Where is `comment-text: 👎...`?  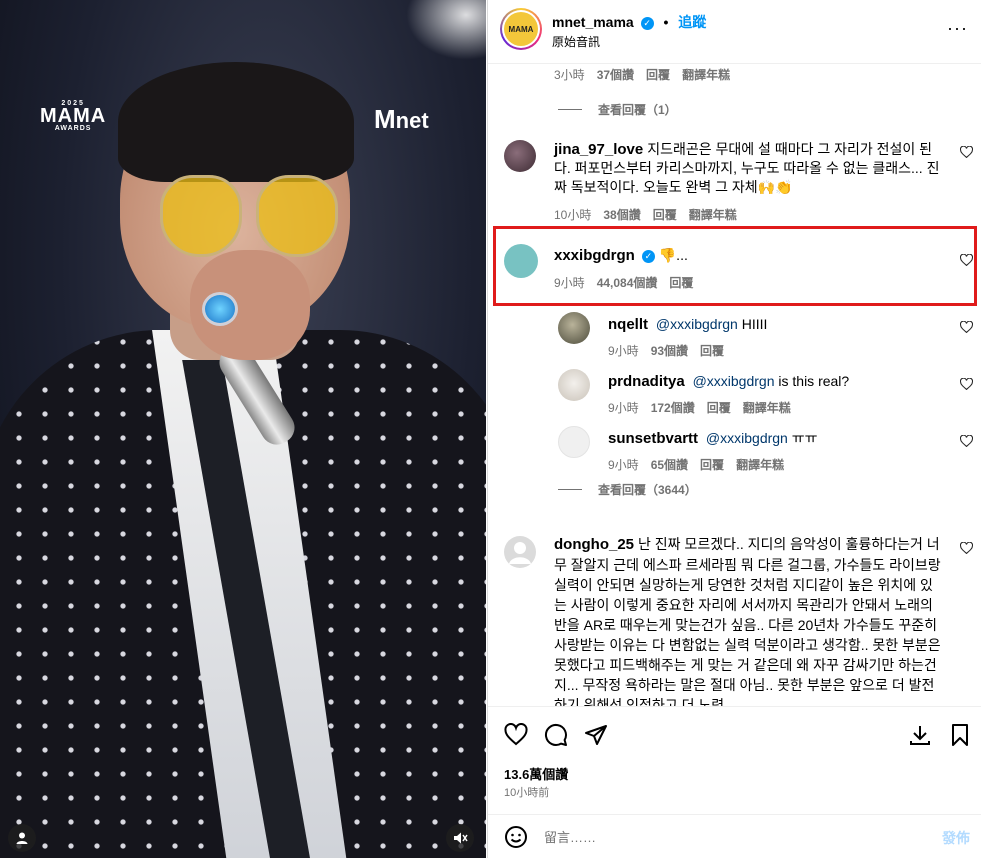
comment-text: 👎... is located at coordinates (673, 255).